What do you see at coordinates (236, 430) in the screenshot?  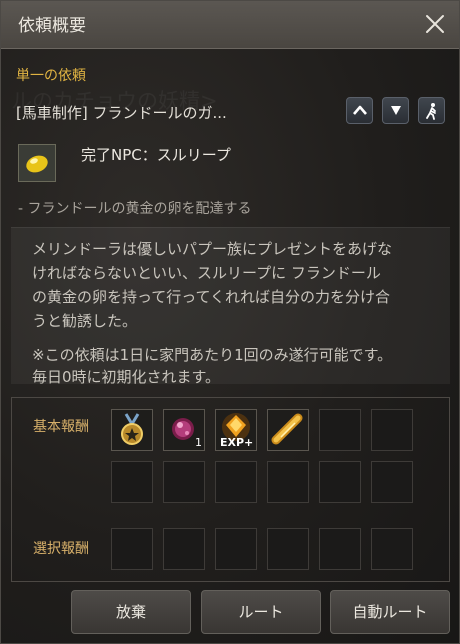 I see `reward-slot-exp: EXP+` at bounding box center [236, 430].